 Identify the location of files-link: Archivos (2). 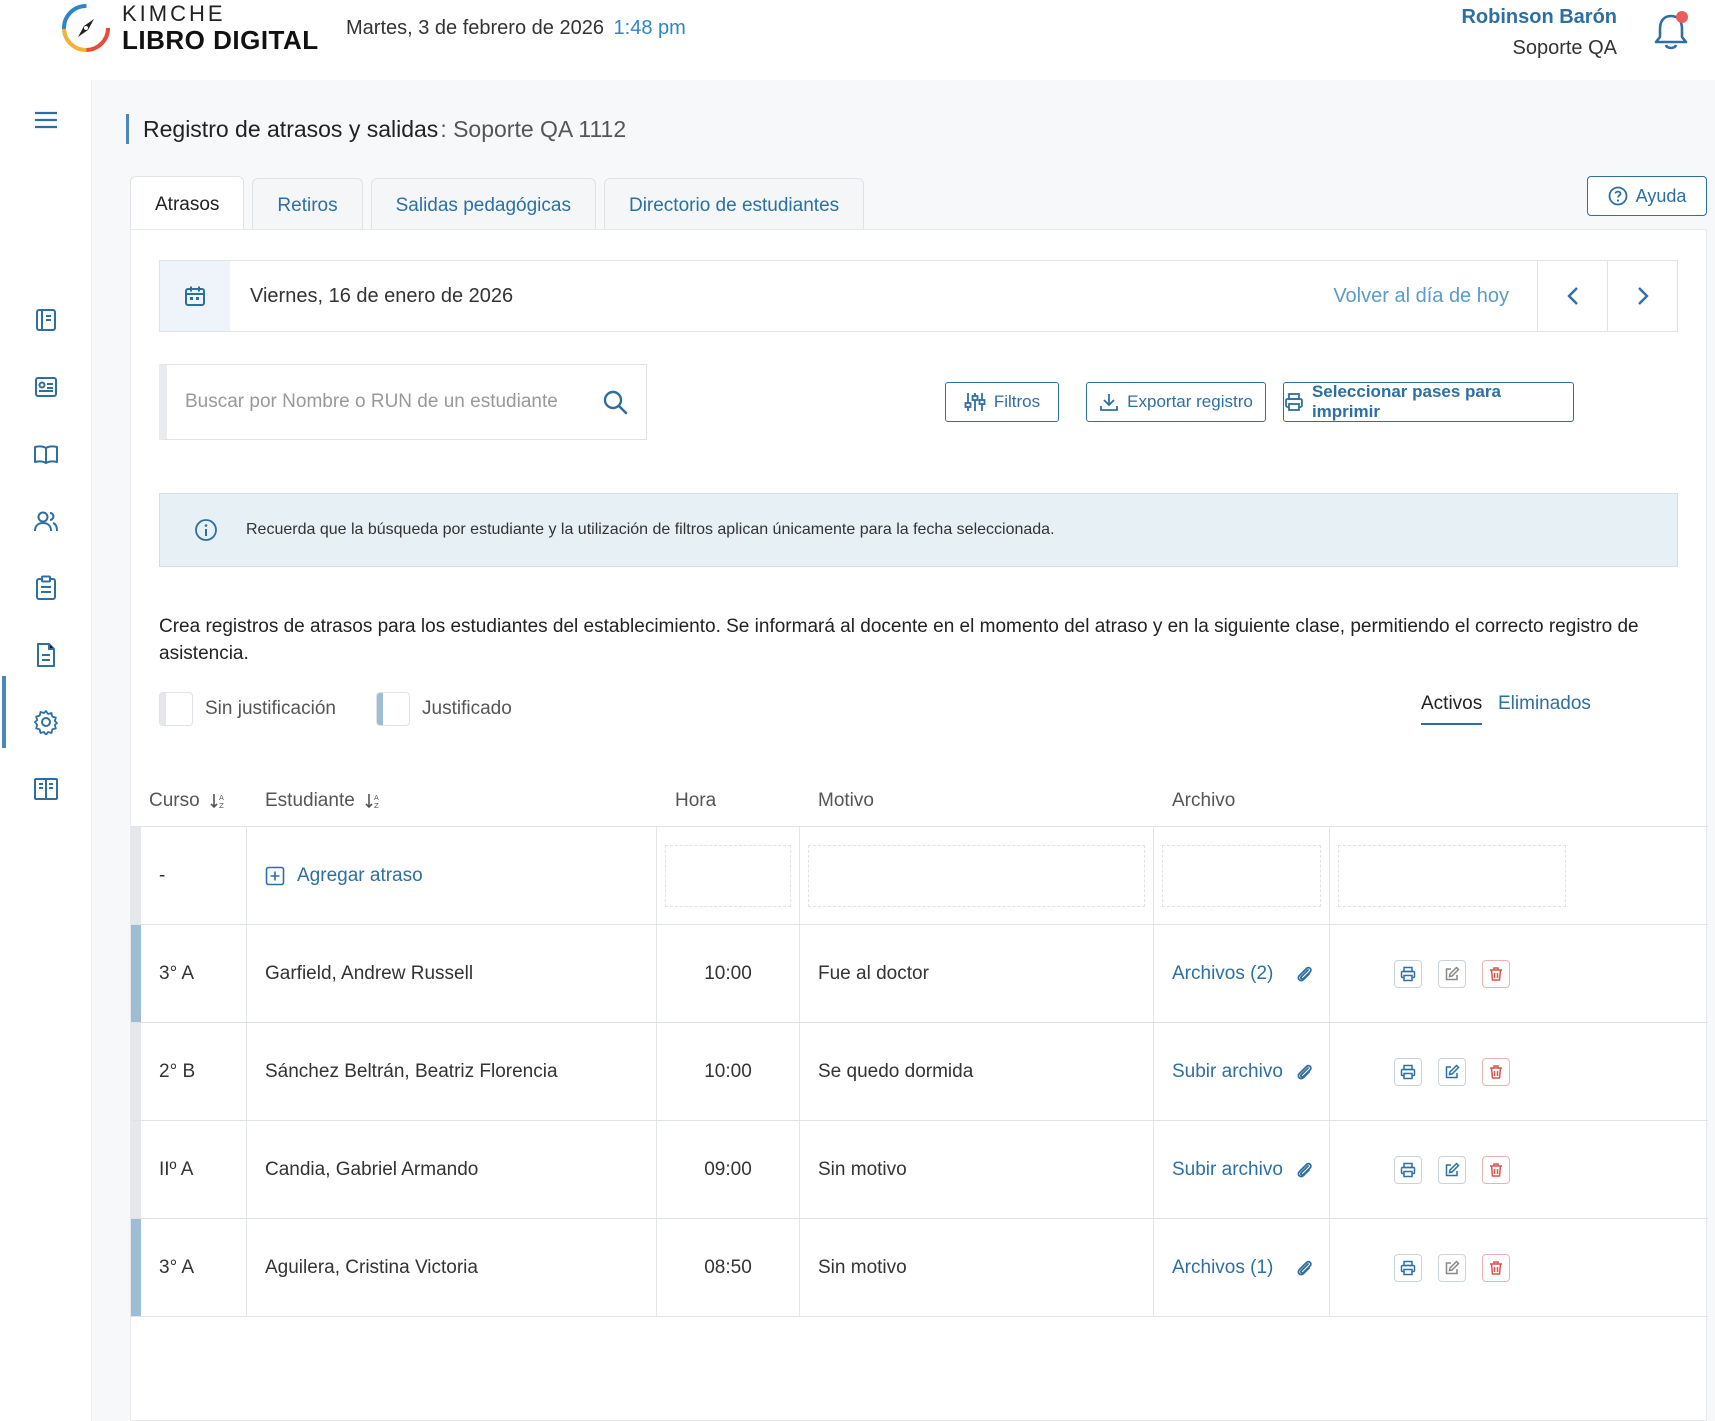
(1222, 974).